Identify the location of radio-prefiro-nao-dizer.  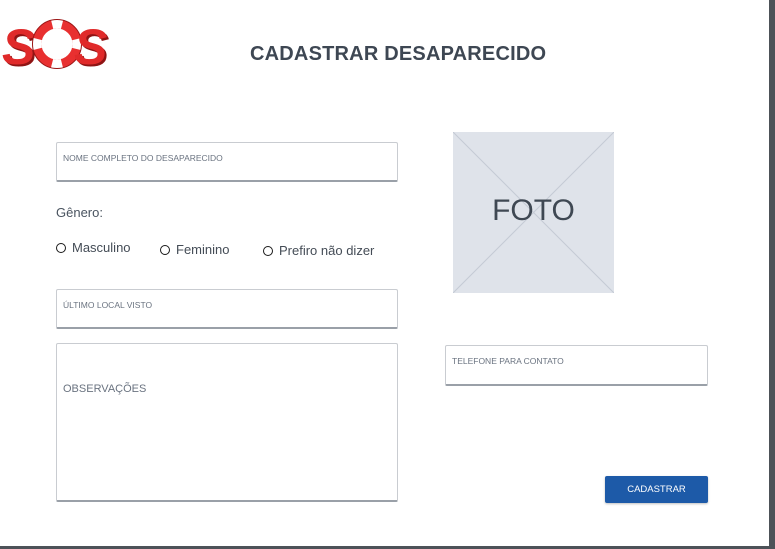
(268, 250).